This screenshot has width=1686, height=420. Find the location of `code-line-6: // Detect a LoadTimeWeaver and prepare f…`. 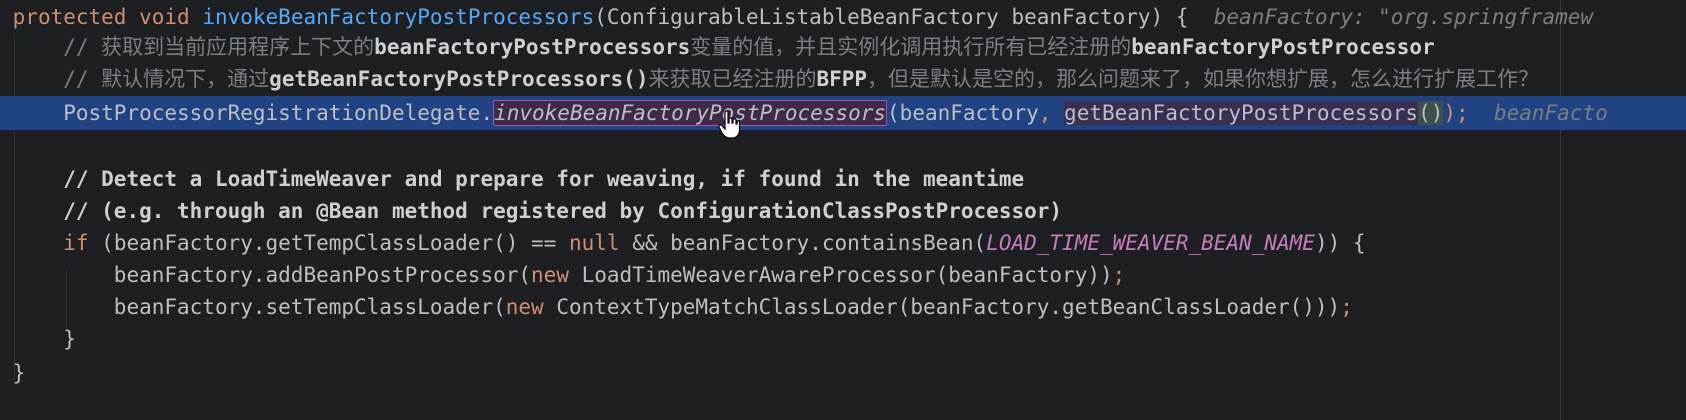

code-line-6: // Detect a LoadTimeWeaver and prepare f… is located at coordinates (843, 179).